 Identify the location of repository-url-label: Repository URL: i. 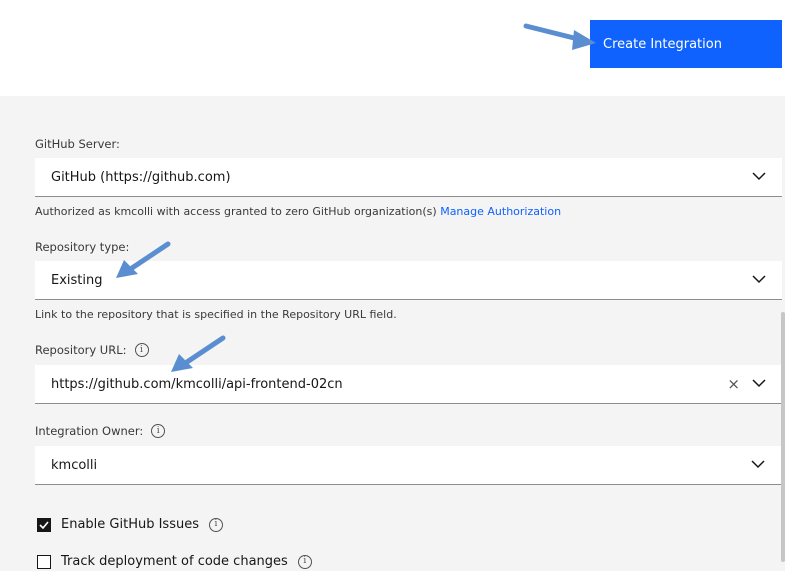
(92, 350).